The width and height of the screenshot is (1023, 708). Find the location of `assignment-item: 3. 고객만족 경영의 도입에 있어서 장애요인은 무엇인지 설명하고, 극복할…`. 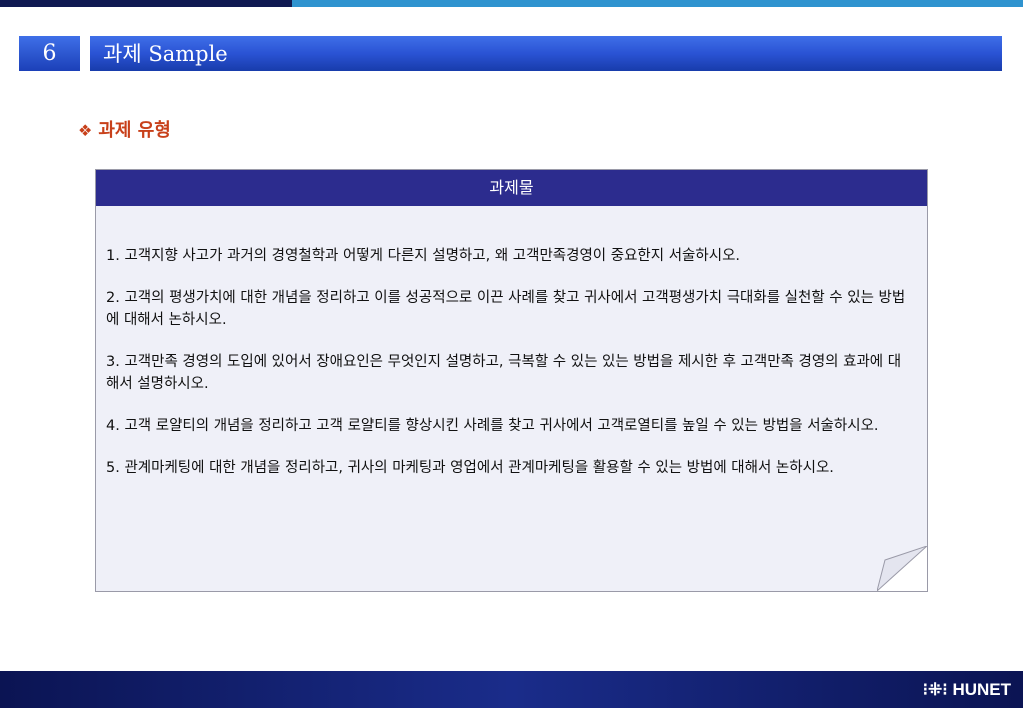

assignment-item: 3. 고객만족 경영의 도입에 있어서 장애요인은 무엇인지 설명하고, 극복할… is located at coordinates (504, 373).